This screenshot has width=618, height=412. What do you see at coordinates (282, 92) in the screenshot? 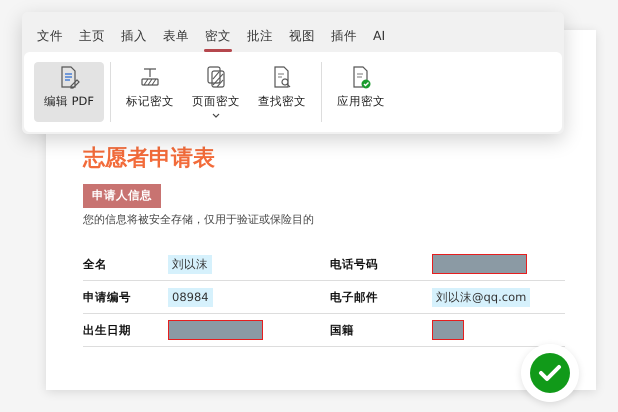
I see `ribbon-button: 查找密文` at bounding box center [282, 92].